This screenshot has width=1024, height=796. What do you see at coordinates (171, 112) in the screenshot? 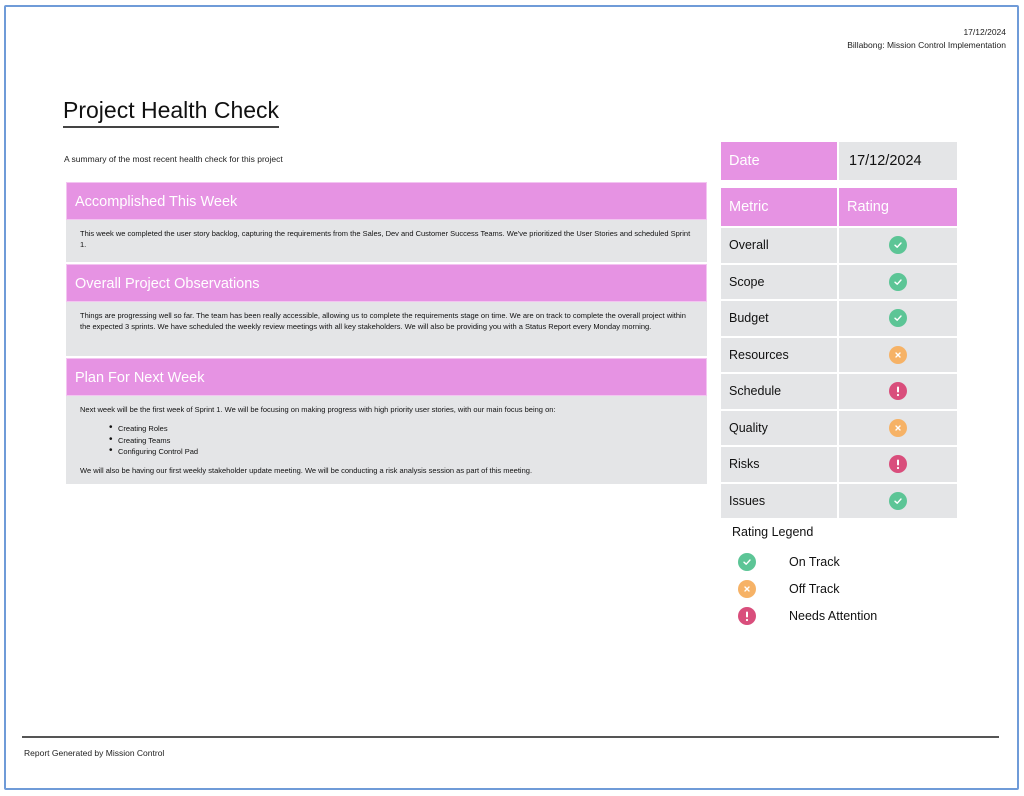
I see `page-title: Project Health Check` at bounding box center [171, 112].